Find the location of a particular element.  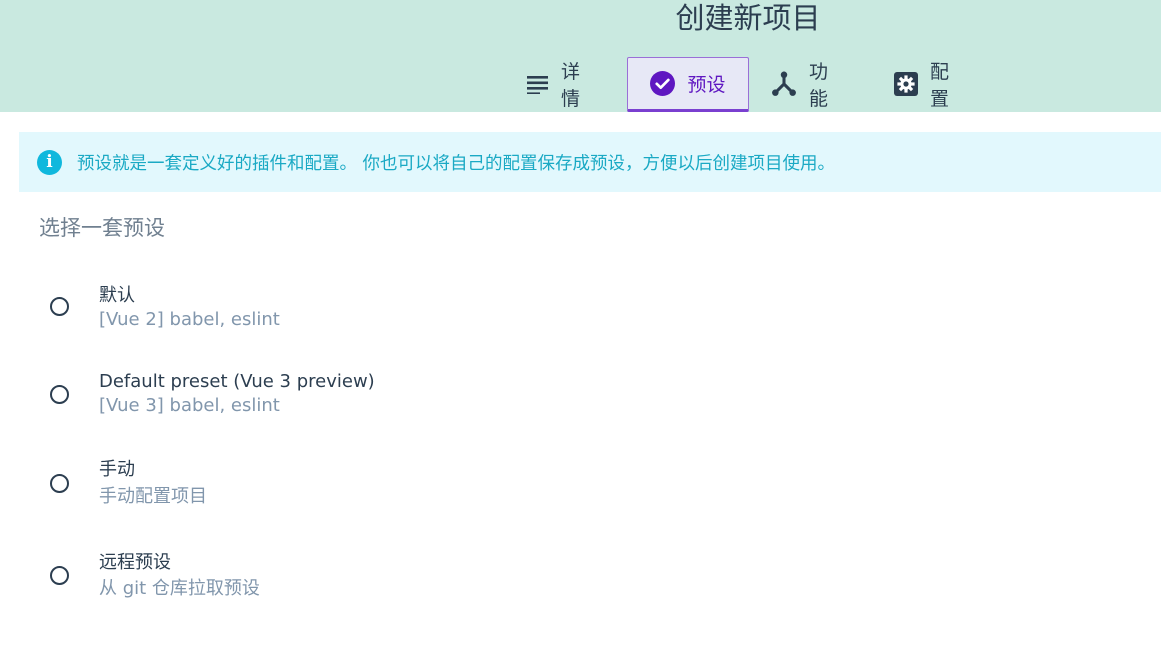

preset-description: 手动配置项目 is located at coordinates (153, 496).